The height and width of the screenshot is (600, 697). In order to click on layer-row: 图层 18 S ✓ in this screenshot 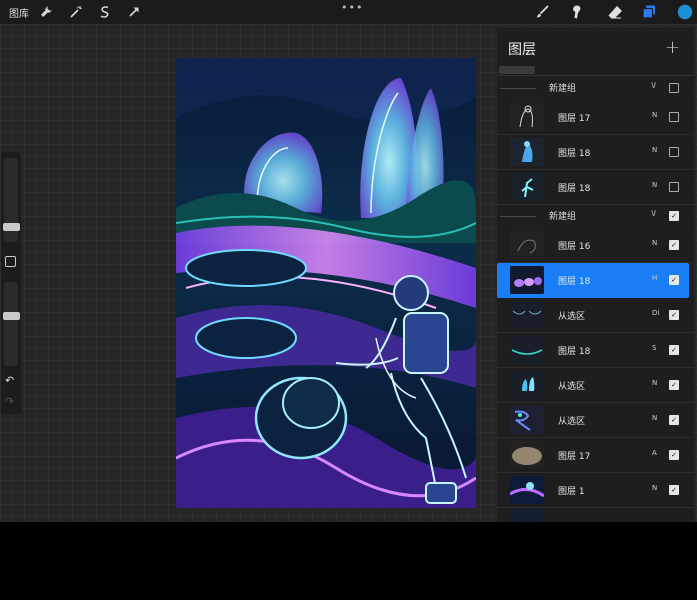, I will do `click(595, 350)`.